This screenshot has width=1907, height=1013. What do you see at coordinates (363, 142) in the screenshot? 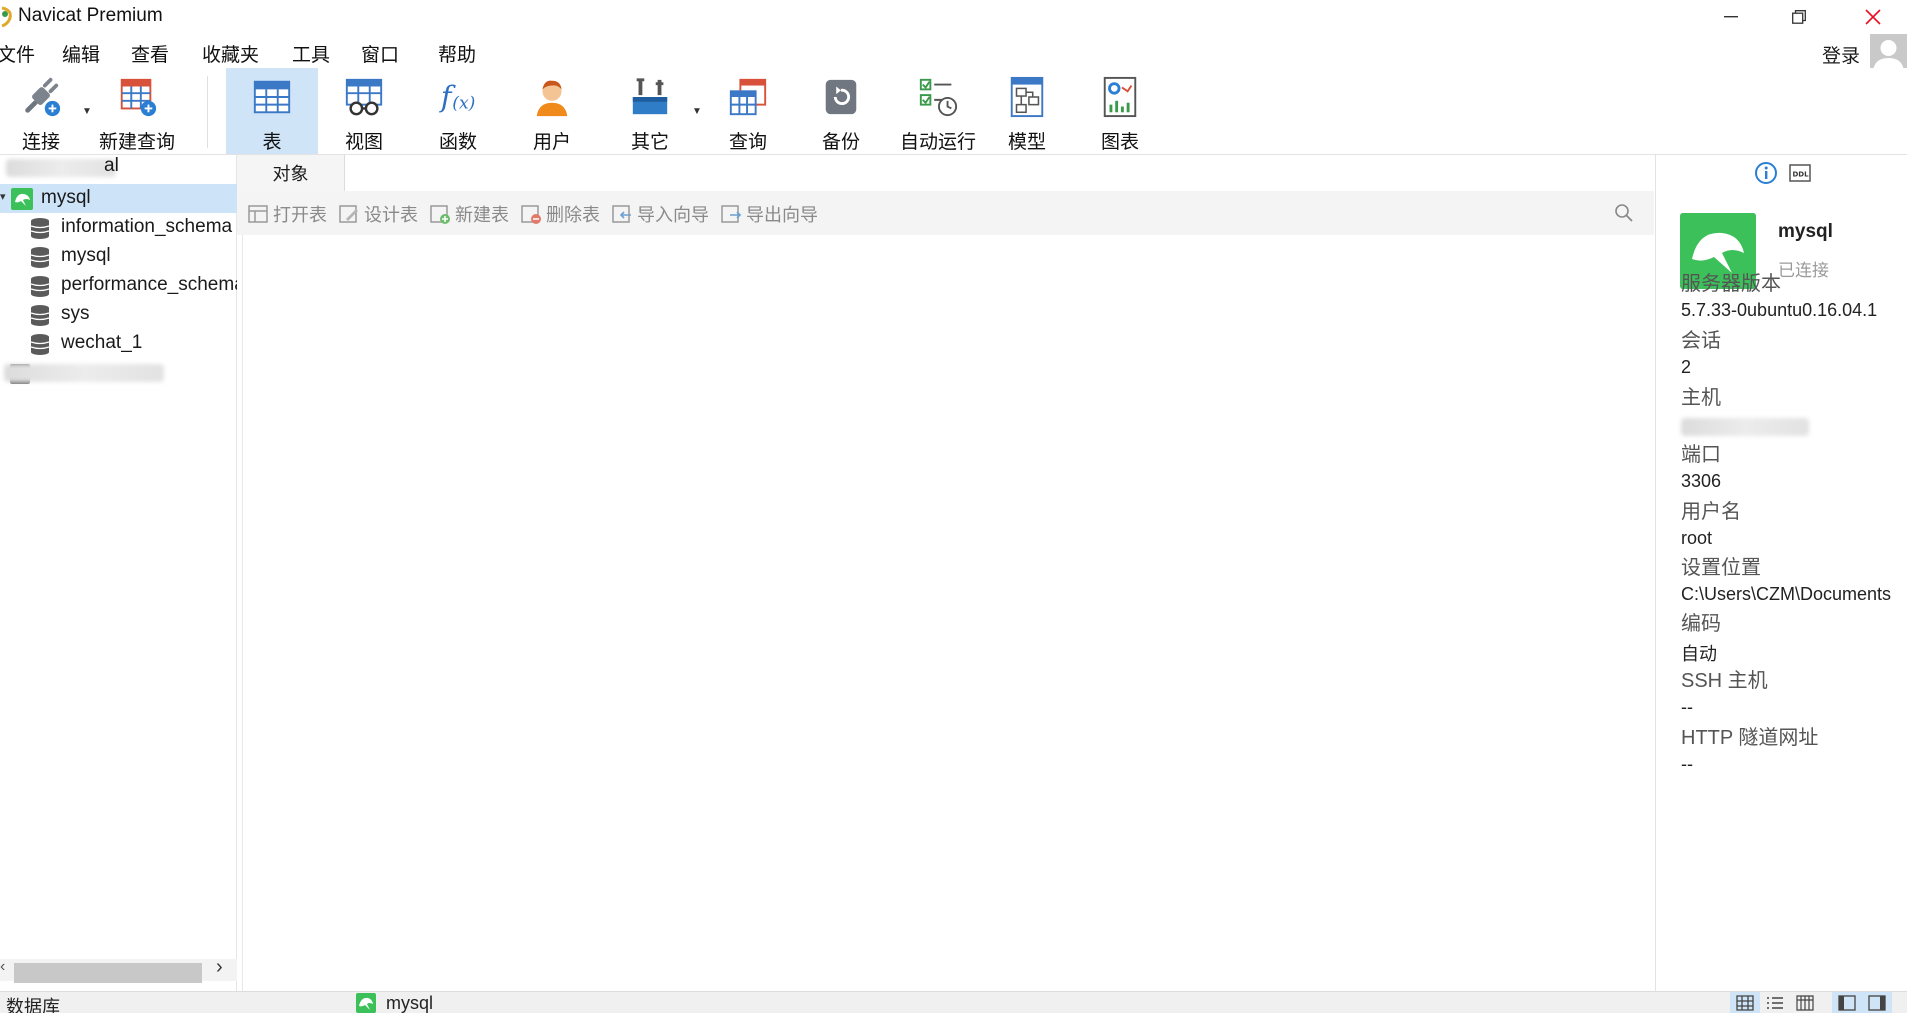
I see `view-label: 视图` at bounding box center [363, 142].